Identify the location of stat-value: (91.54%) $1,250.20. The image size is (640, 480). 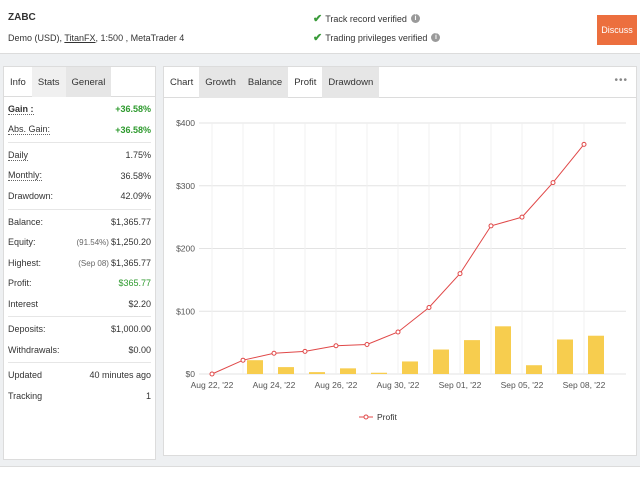
(113, 242).